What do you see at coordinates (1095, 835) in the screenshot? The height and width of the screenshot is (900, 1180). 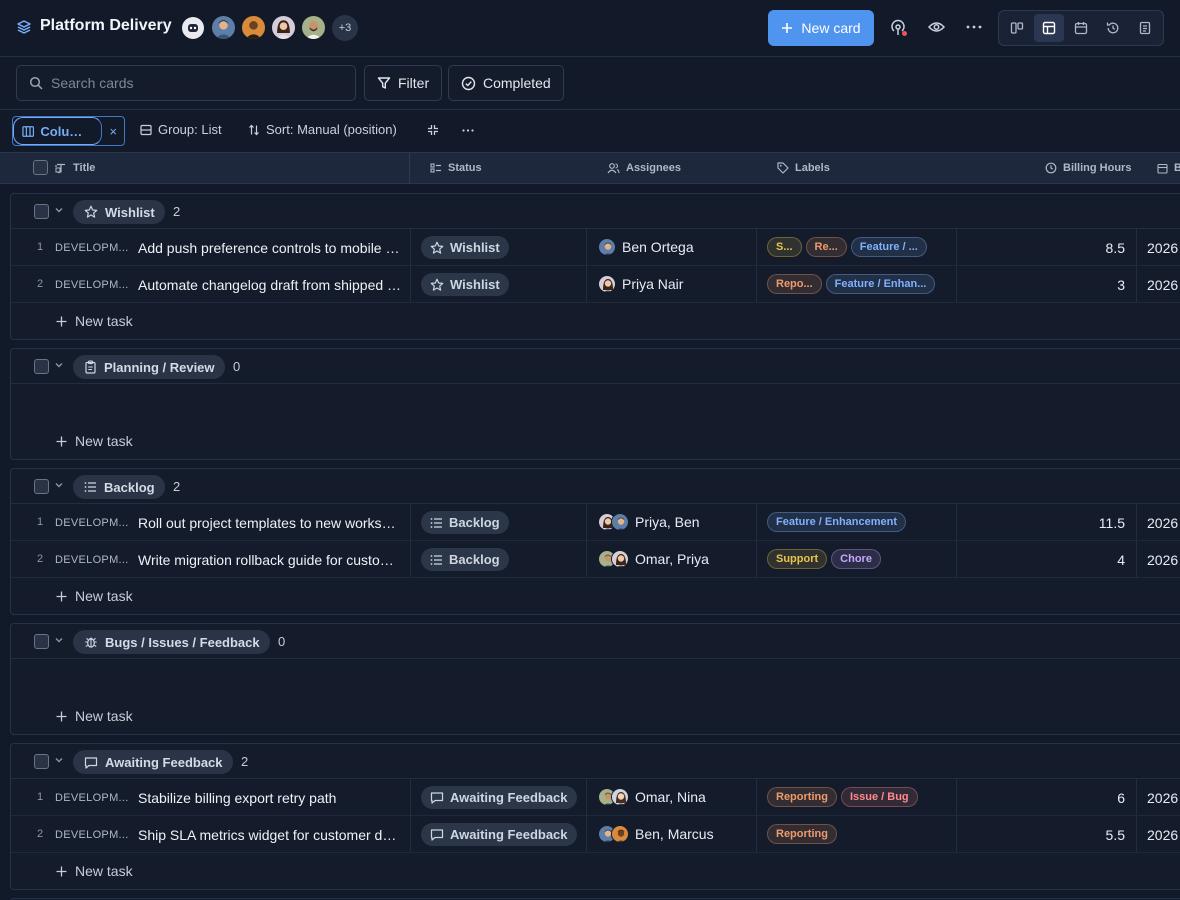 I see `billing-hours-value: 5.5` at bounding box center [1095, 835].